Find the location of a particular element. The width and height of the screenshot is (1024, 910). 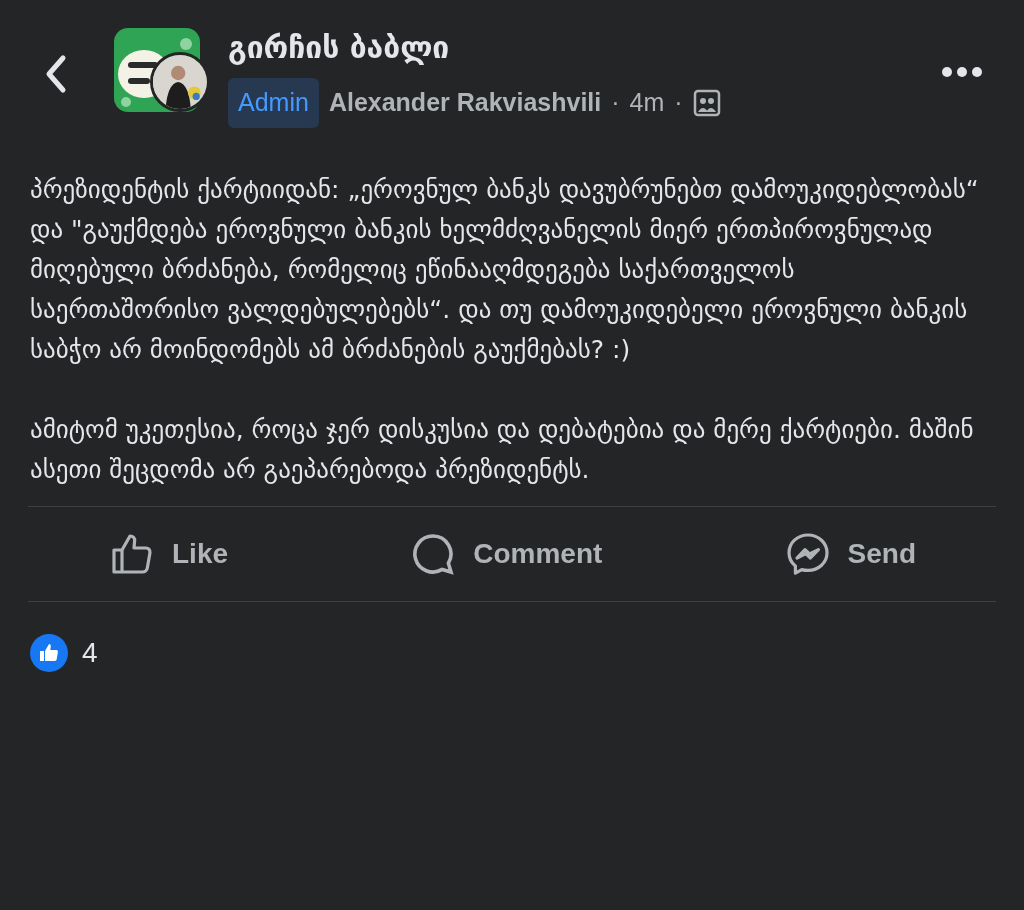

group-name: გირჩის ბაბლი is located at coordinates (584, 48).